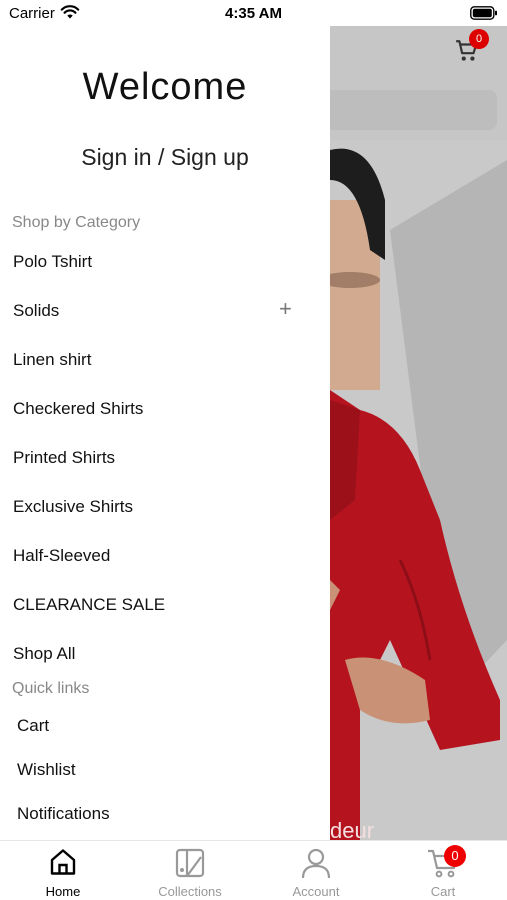 This screenshot has width=507, height=900. What do you see at coordinates (51, 688) in the screenshot?
I see `quick-links-label: Quick links` at bounding box center [51, 688].